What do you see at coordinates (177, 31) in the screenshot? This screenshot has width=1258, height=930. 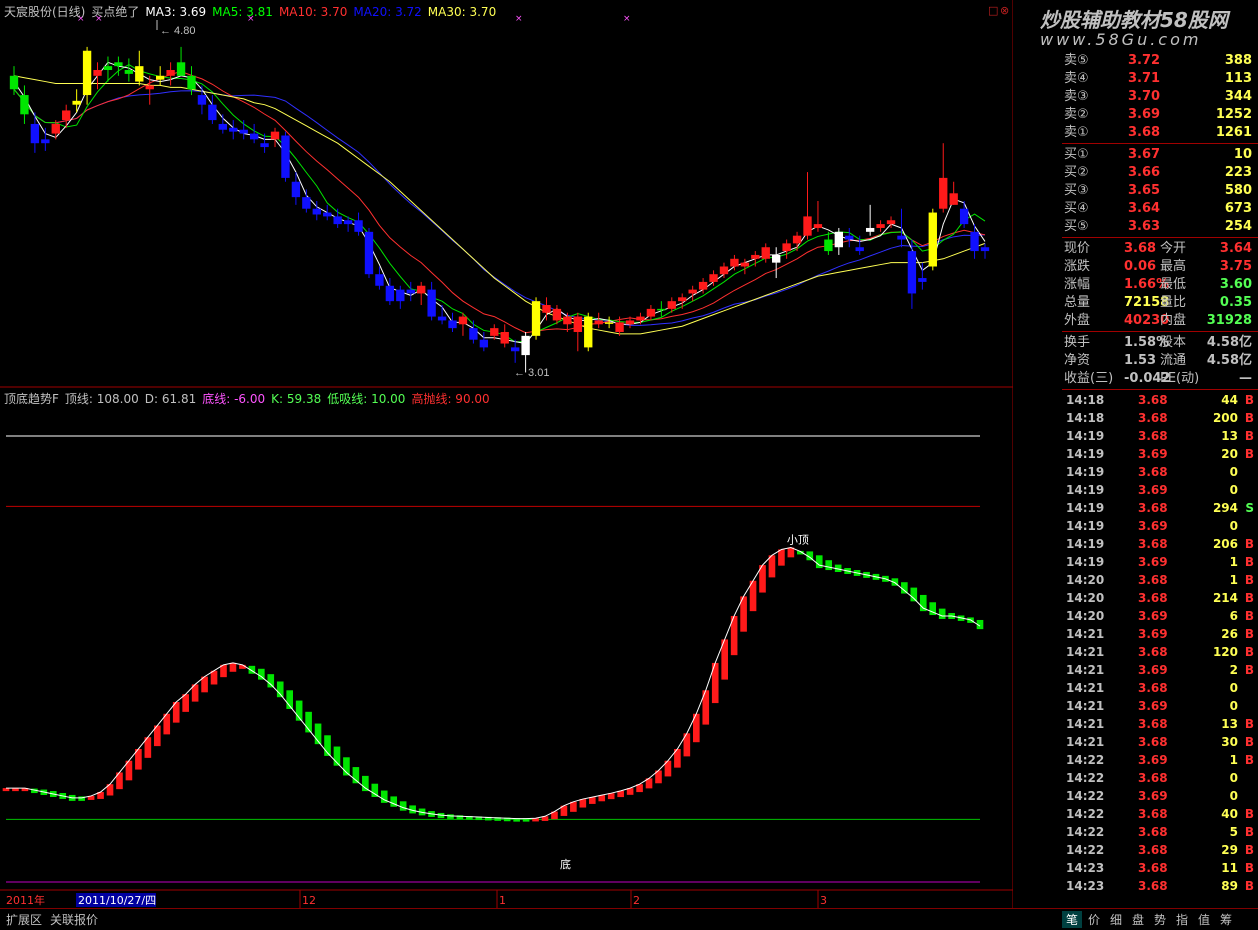 I see `high-label: ← 4.80` at bounding box center [177, 31].